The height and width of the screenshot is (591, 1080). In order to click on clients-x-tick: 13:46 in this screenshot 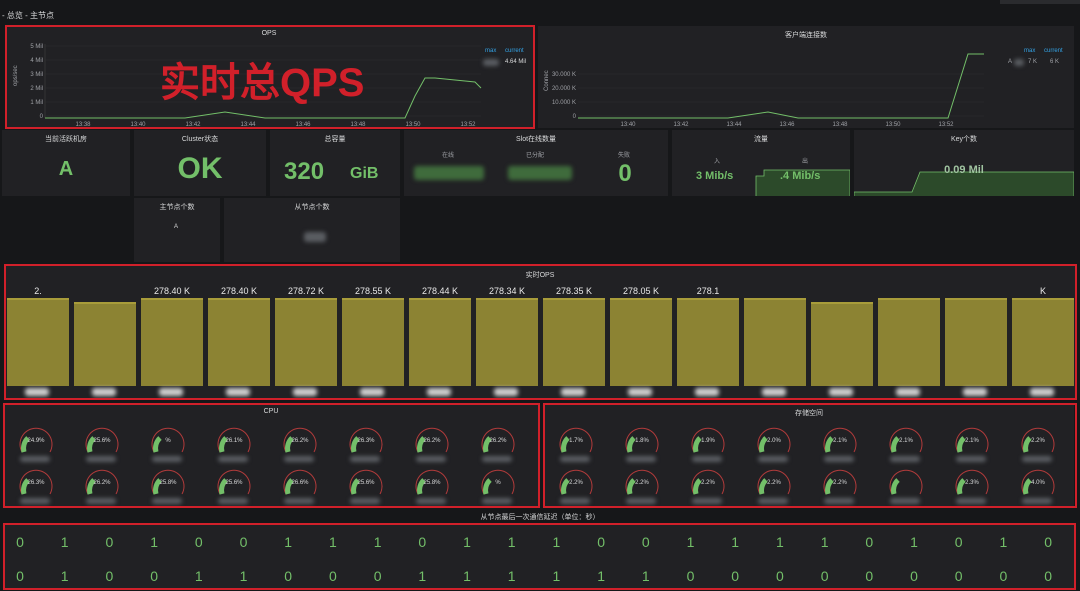, I will do `click(787, 125)`.